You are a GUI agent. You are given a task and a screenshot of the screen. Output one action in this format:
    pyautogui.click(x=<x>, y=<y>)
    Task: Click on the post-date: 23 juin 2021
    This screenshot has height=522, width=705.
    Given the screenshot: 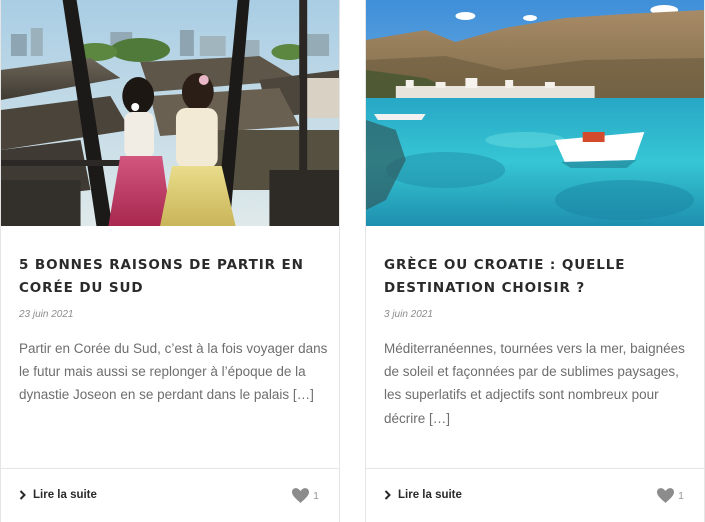 What is the action you would take?
    pyautogui.click(x=46, y=314)
    